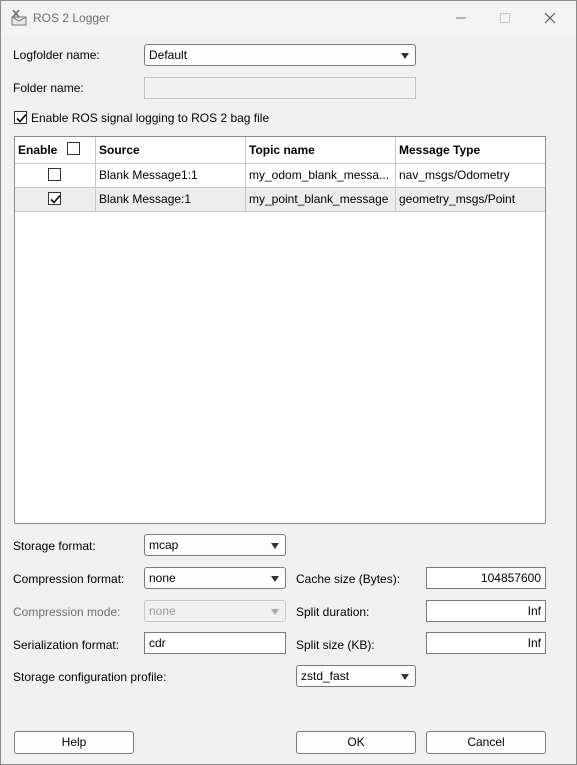  I want to click on maximize-icon, so click(505, 18).